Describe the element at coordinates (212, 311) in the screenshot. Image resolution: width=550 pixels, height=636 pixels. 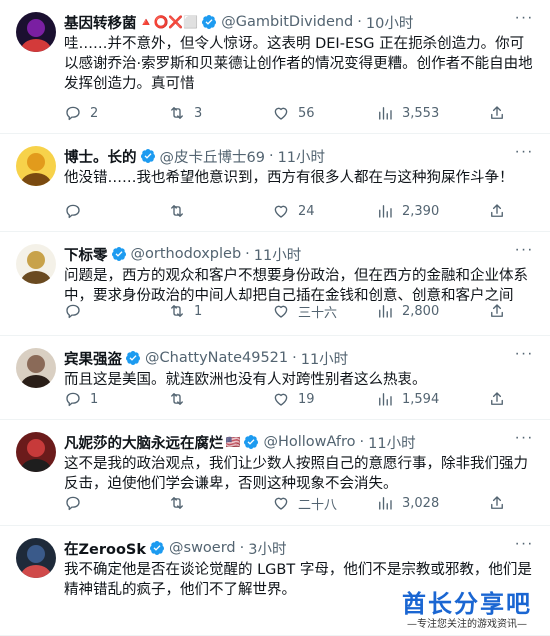
I see `repost-button: 1` at that location.